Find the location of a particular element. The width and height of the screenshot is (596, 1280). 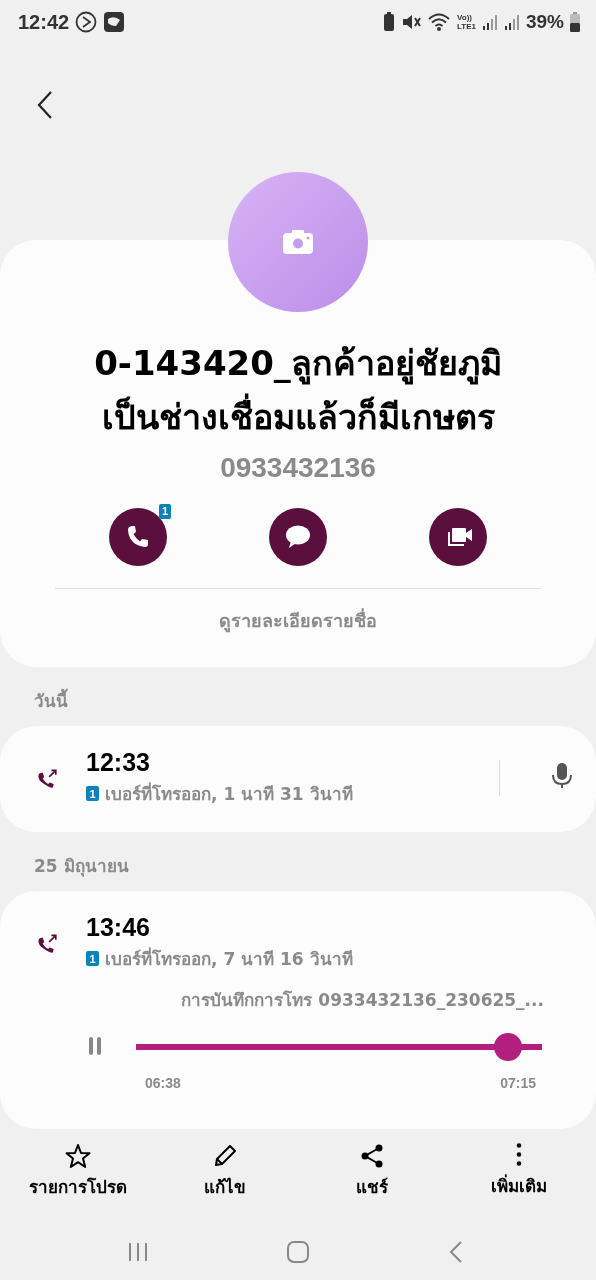

slider-thumb is located at coordinates (508, 1047).